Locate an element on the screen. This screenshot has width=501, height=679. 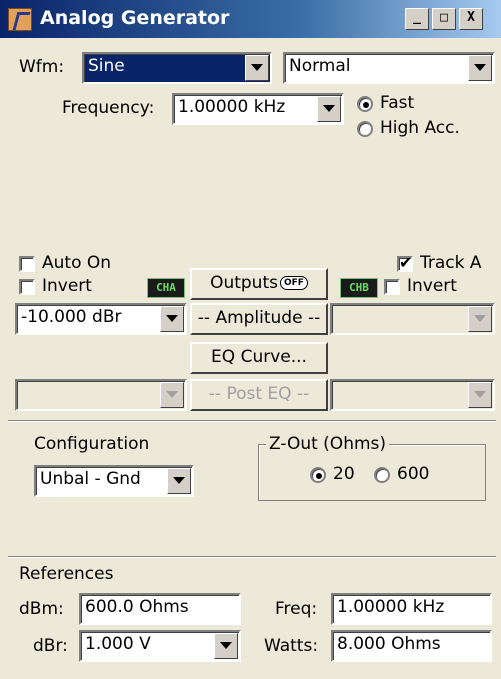
amplitude-label: -- Amplitude -- is located at coordinates (259, 318).